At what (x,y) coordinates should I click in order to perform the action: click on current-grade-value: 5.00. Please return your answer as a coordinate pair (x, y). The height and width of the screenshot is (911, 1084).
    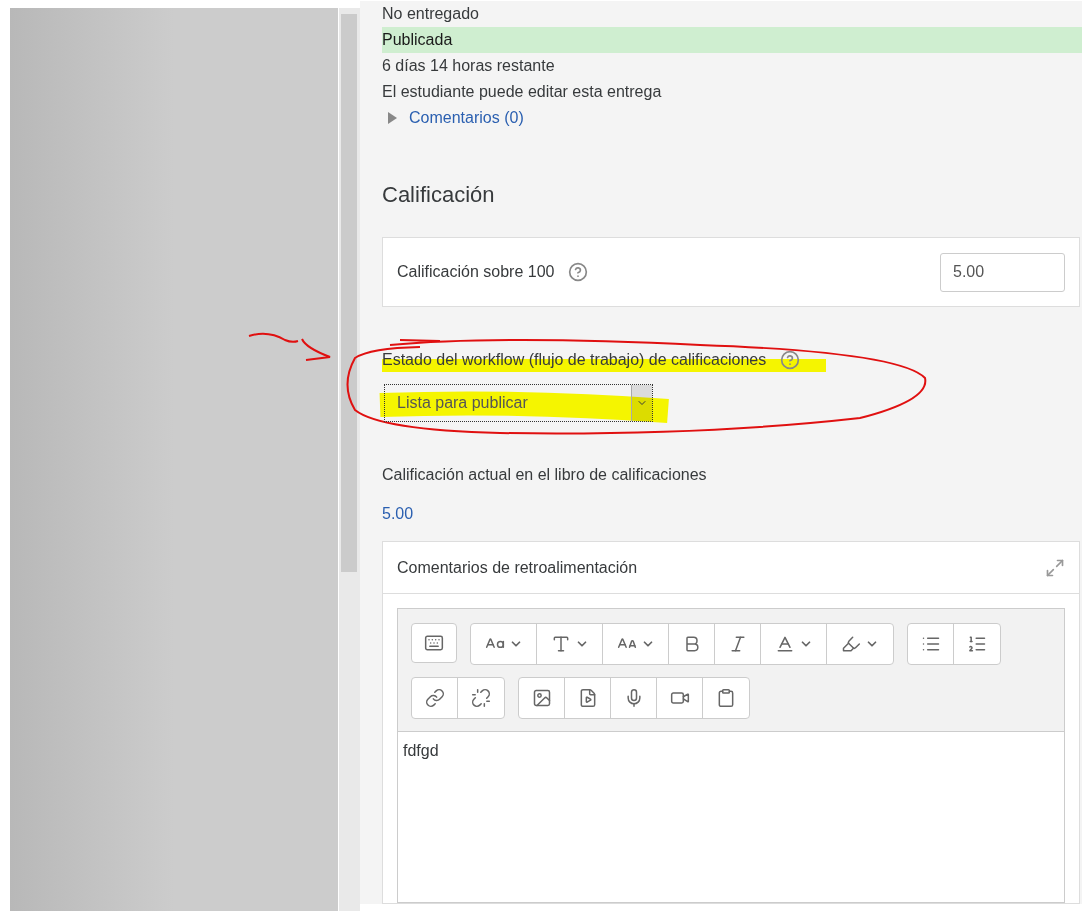
    Looking at the image, I should click on (398, 514).